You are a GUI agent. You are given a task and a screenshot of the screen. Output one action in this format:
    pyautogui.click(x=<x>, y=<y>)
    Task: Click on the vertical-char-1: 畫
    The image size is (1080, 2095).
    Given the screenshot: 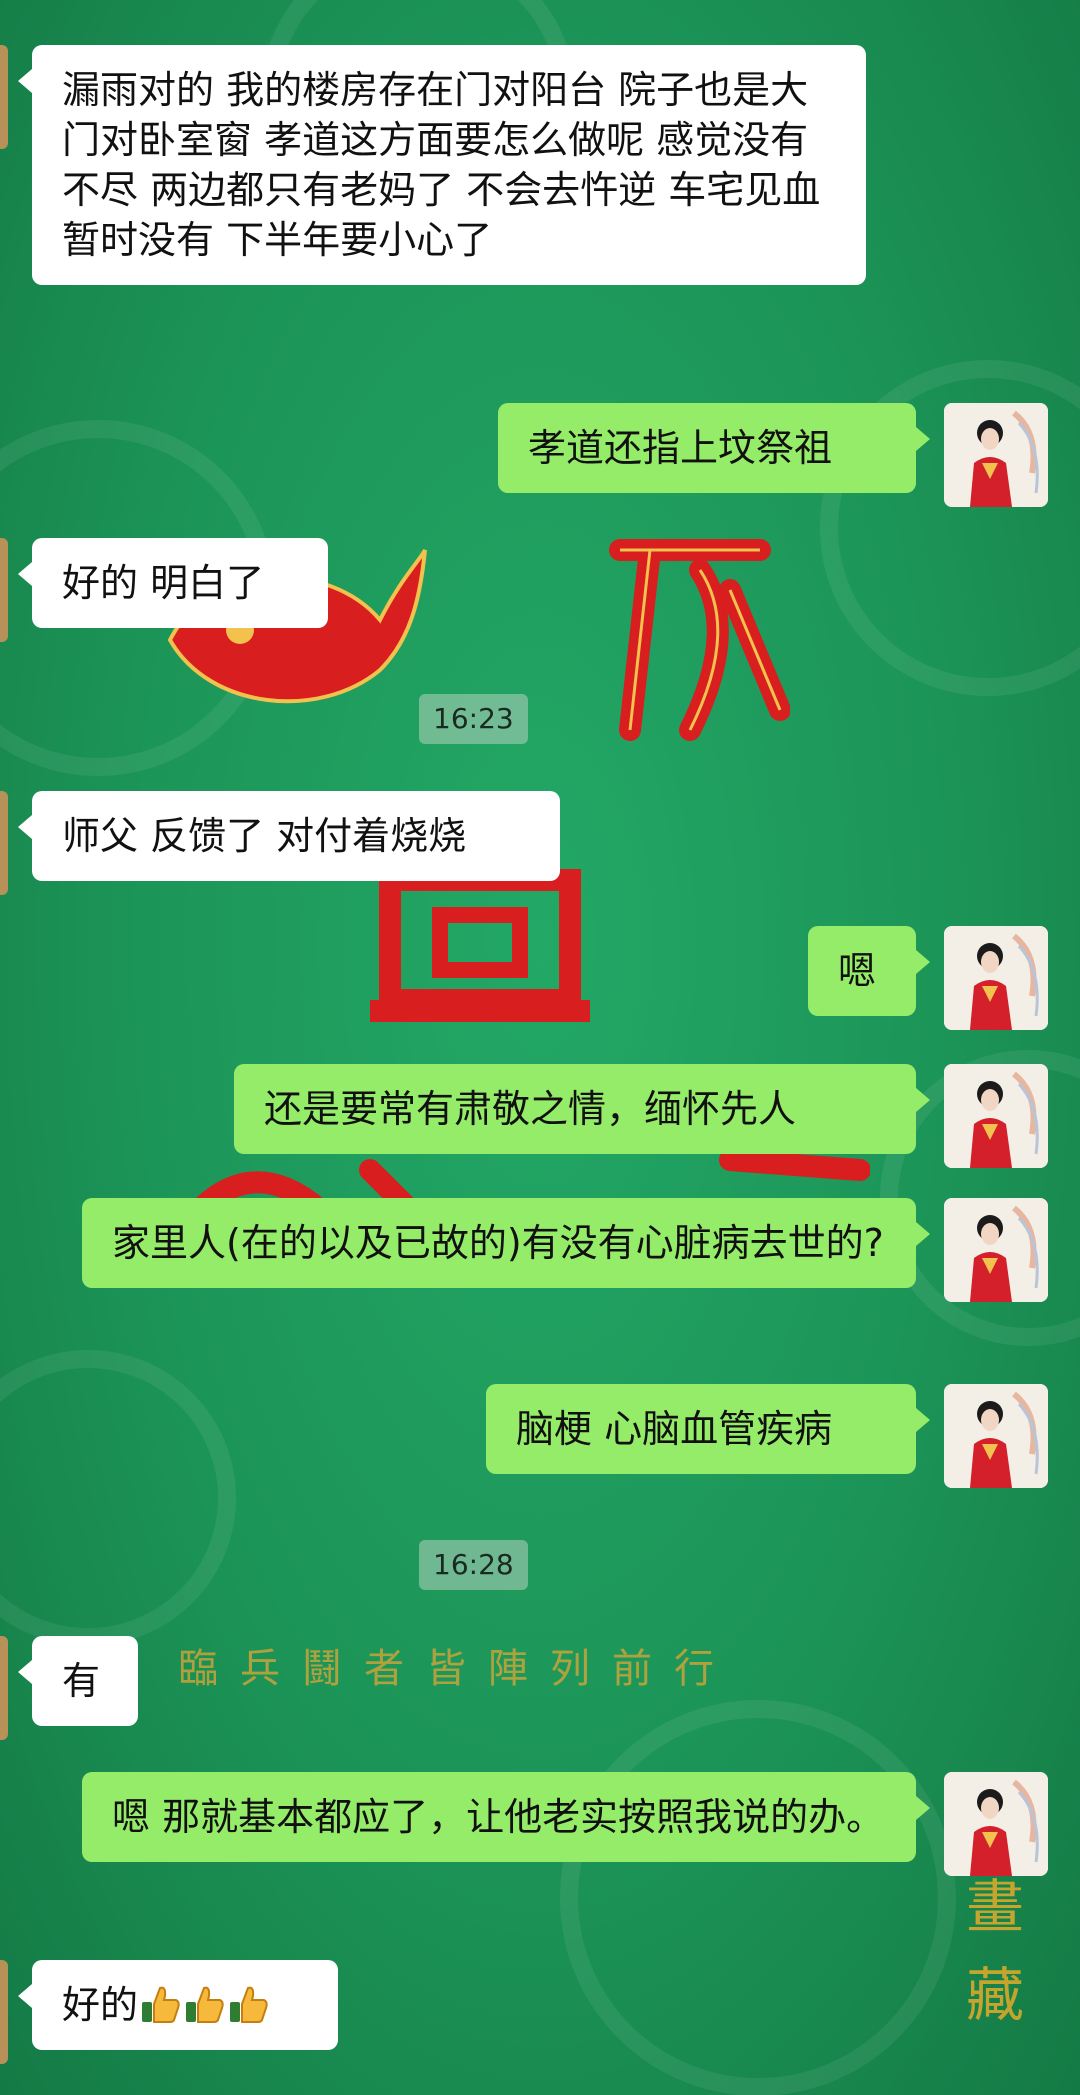 What is the action you would take?
    pyautogui.click(x=994, y=1907)
    